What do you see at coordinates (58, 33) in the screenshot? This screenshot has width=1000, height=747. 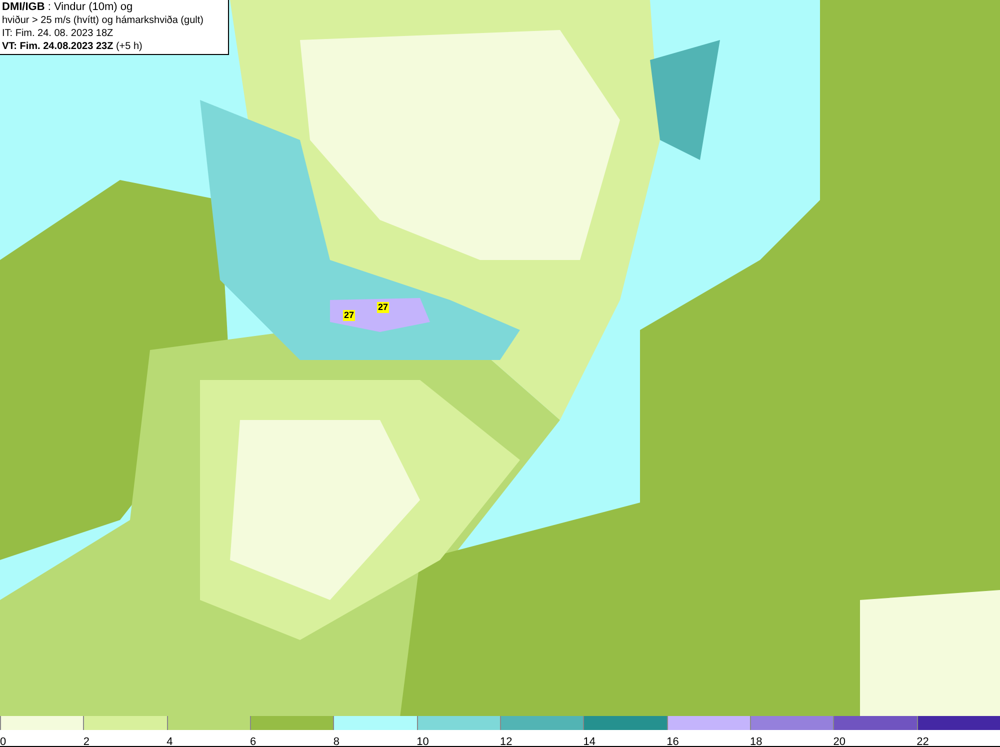 I see `info-text: IT: Fim. 24. 08. 2023 18Z` at bounding box center [58, 33].